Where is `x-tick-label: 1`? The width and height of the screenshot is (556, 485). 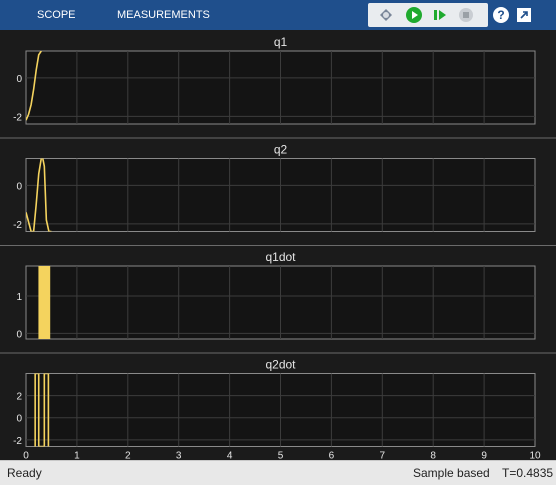 x-tick-label: 1 is located at coordinates (77, 456).